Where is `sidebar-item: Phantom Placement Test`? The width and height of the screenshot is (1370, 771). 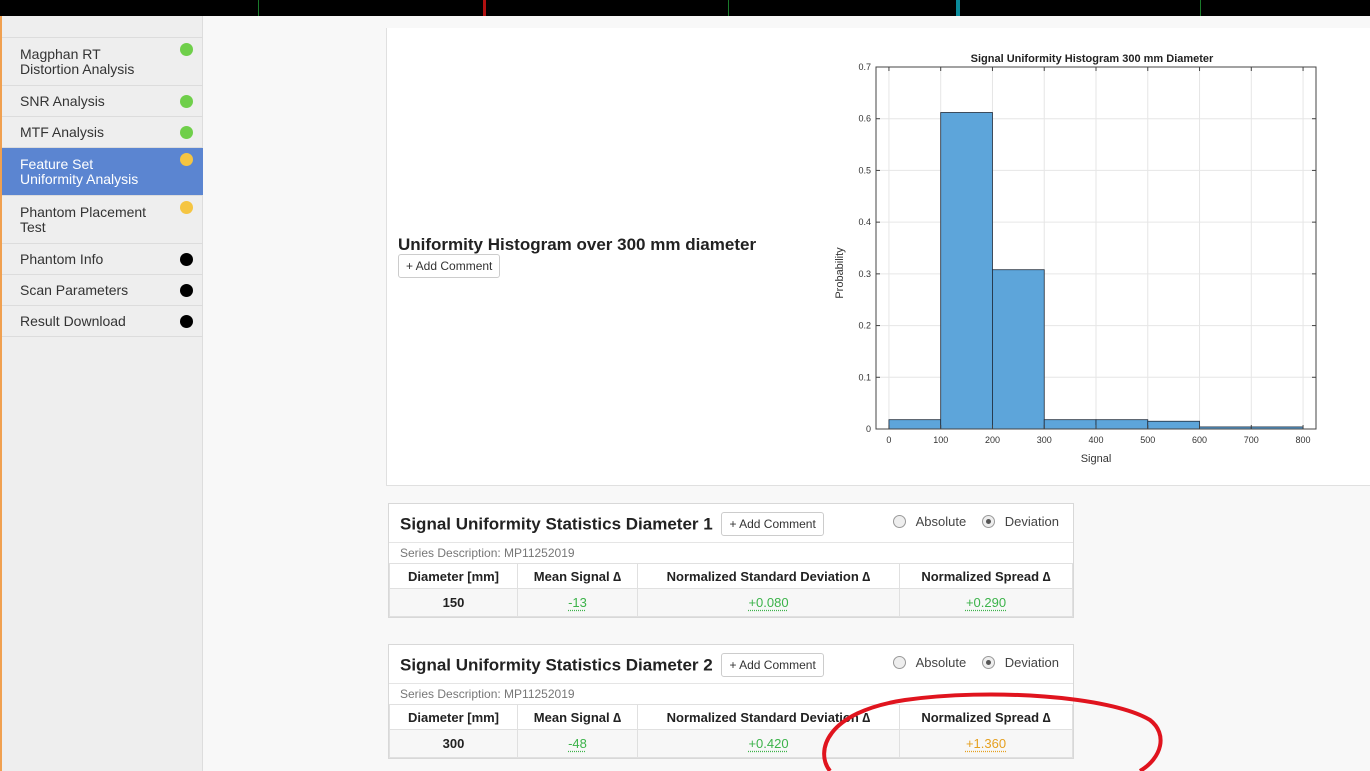
sidebar-item: Phantom Placement Test is located at coordinates (102, 219).